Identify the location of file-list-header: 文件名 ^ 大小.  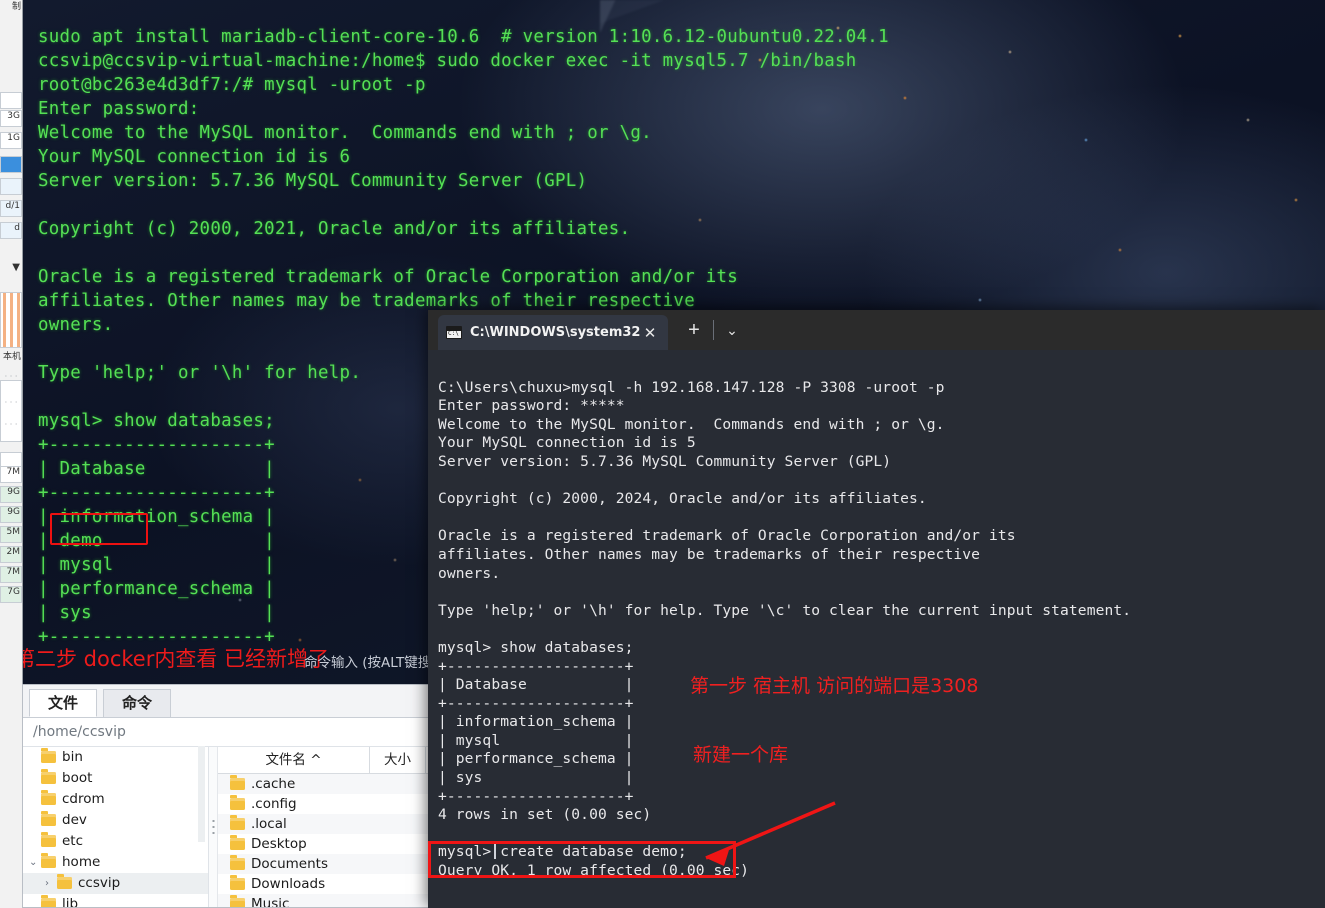
(323, 760).